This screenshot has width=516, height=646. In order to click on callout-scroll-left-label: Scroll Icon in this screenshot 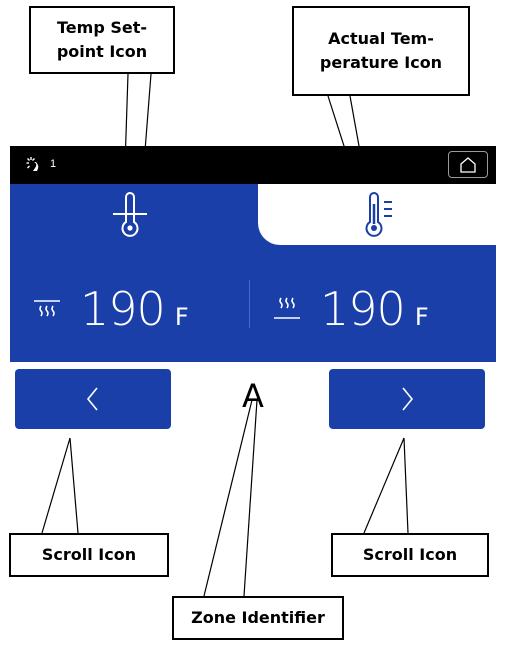, I will do `click(89, 554)`.